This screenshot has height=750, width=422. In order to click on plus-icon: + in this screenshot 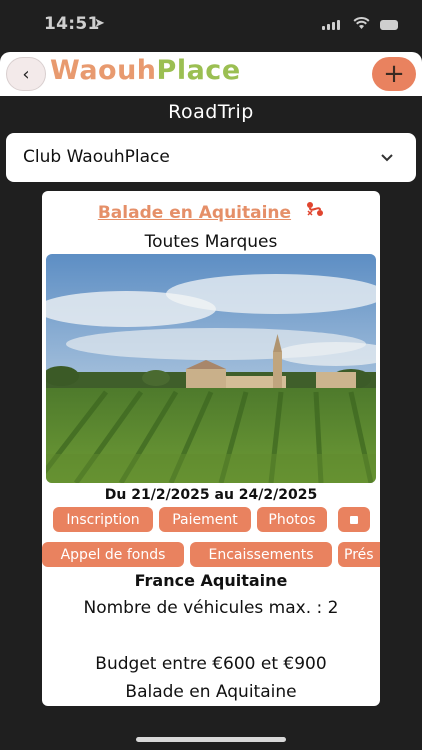, I will do `click(394, 74)`.